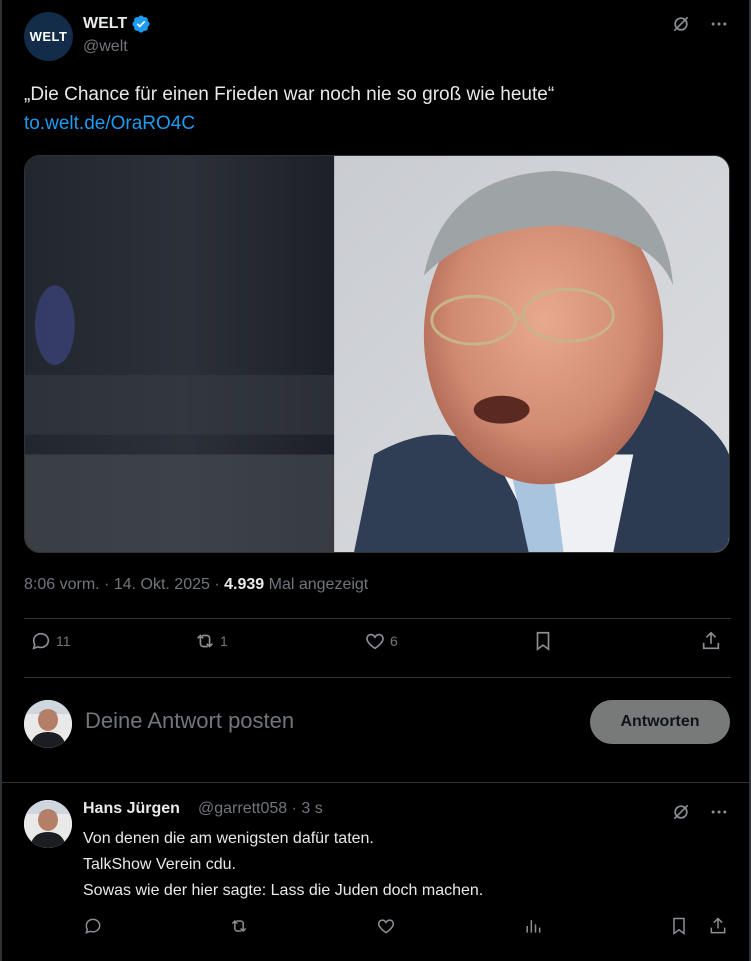 The image size is (751, 961). I want to click on like-action: 6, so click(381, 641).